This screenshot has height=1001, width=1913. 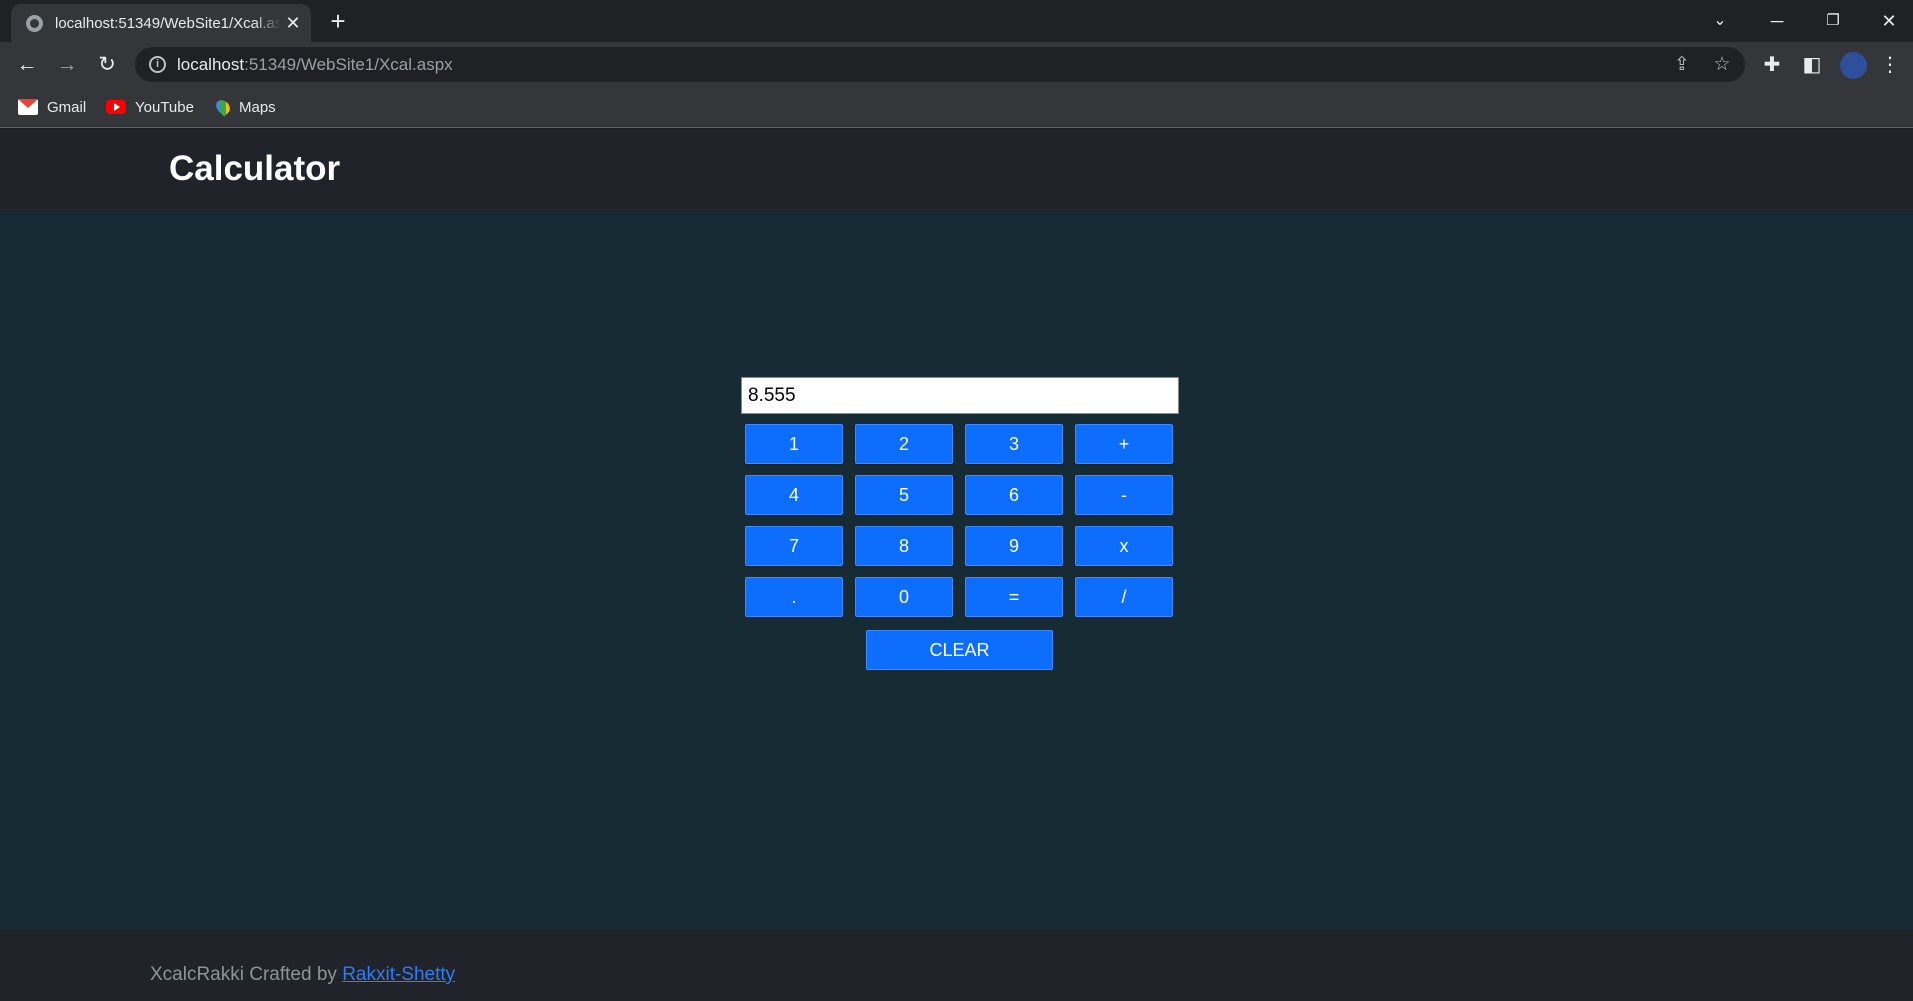 I want to click on side-panel-icon: ◧, so click(x=1812, y=65).